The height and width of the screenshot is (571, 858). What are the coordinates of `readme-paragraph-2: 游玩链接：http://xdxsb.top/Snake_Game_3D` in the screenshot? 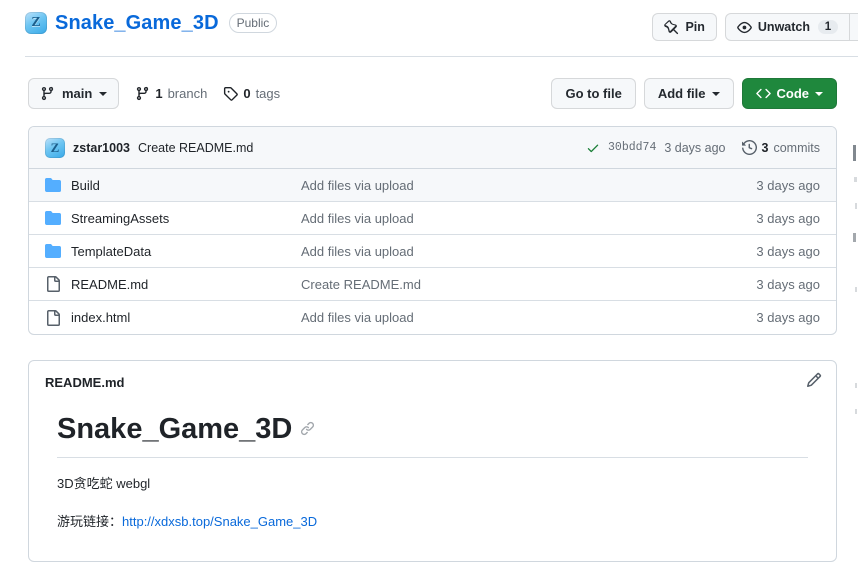 It's located at (432, 522).